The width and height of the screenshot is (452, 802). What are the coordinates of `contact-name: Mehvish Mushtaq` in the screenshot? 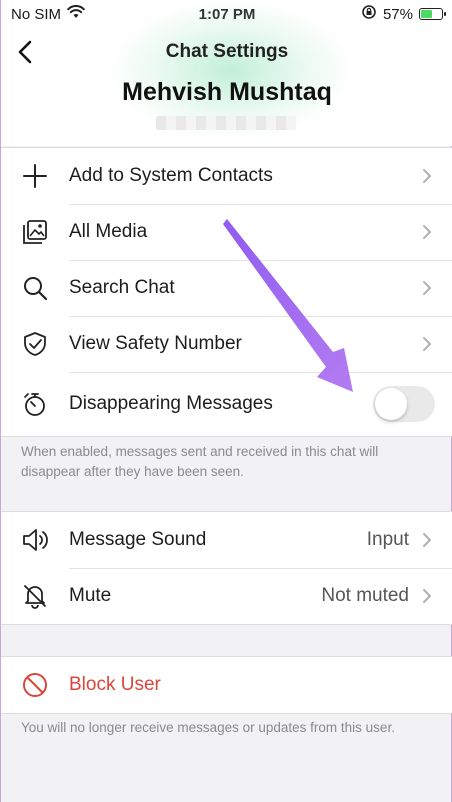 It's located at (227, 92).